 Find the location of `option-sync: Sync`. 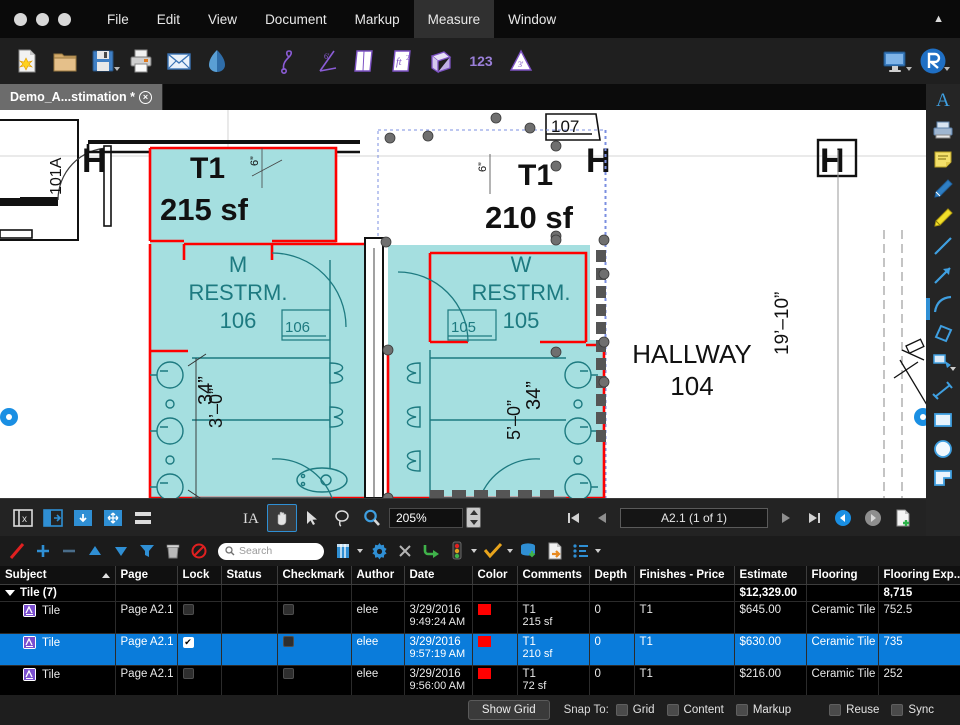

option-sync: Sync is located at coordinates (912, 710).